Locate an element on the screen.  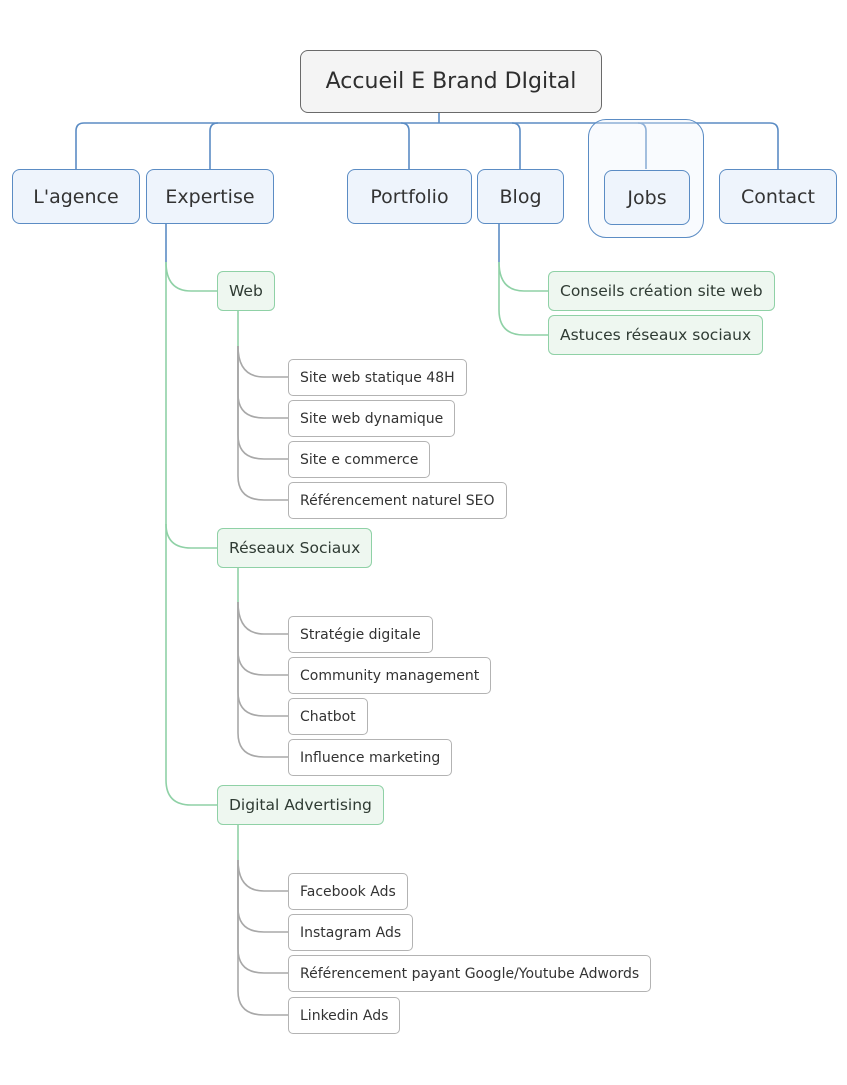
subtopic-astuces: Astuces réseaux sociaux is located at coordinates (656, 335).